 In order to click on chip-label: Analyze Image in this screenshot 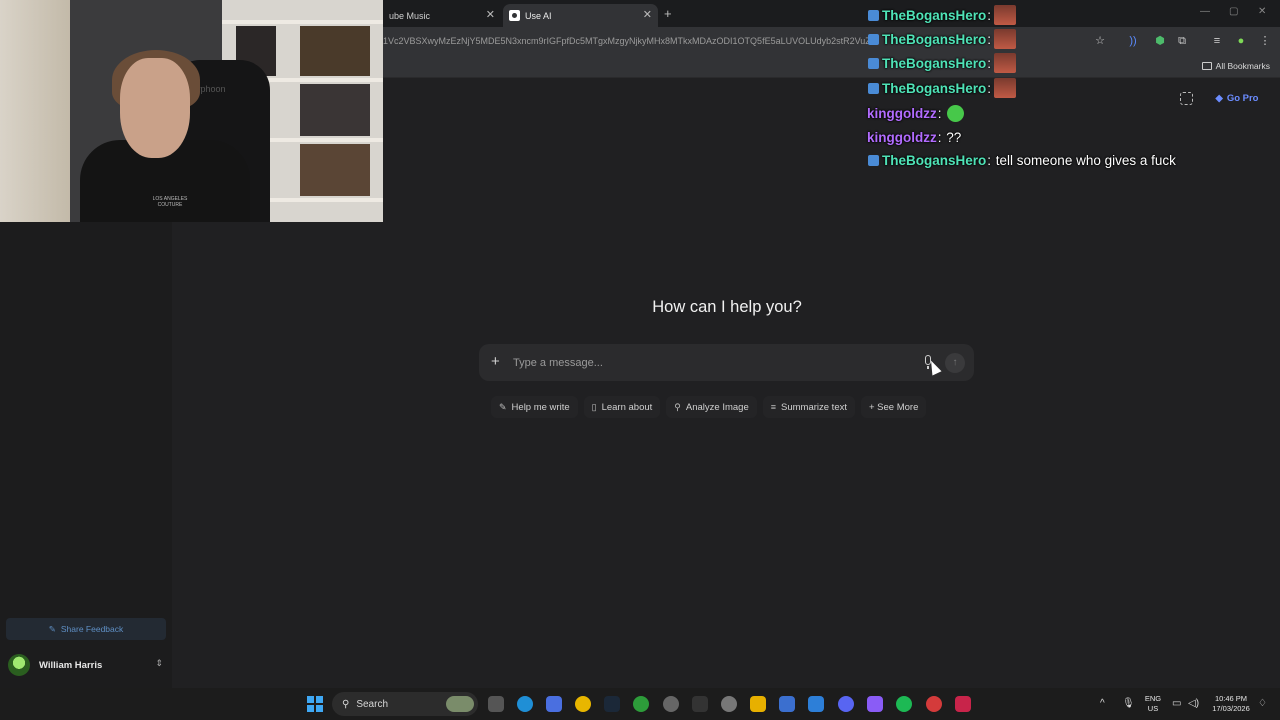, I will do `click(717, 407)`.